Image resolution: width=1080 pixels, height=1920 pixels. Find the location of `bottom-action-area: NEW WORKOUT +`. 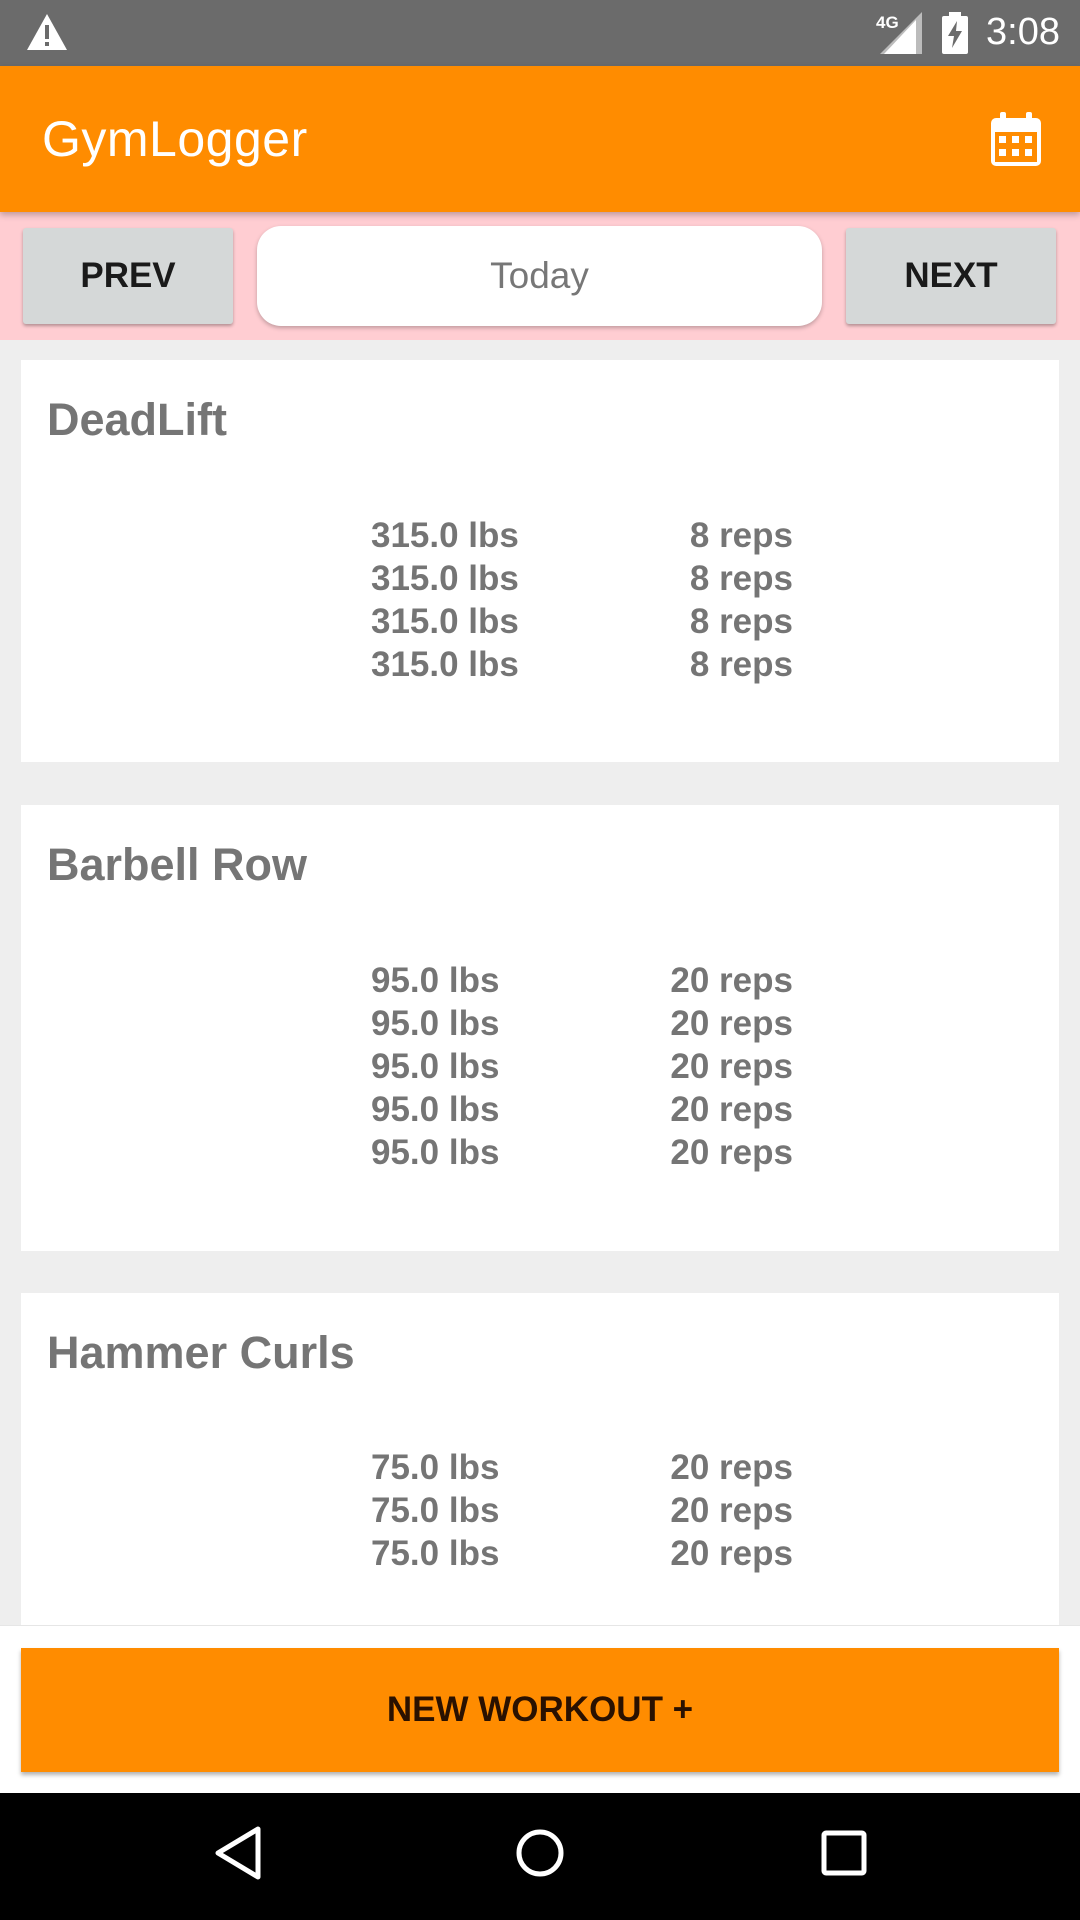

bottom-action-area: NEW WORKOUT + is located at coordinates (540, 1709).